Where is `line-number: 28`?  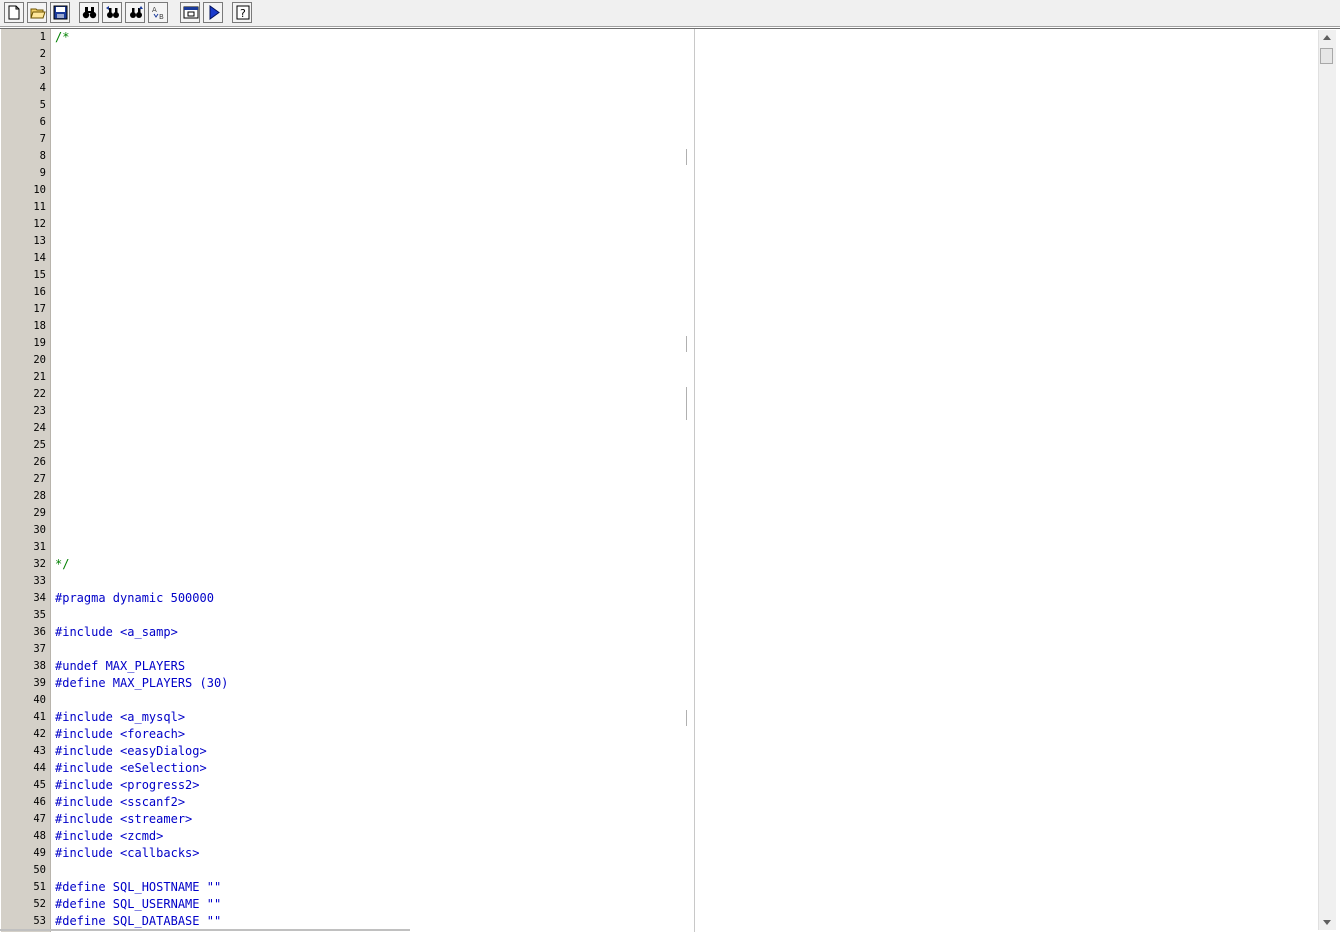 line-number: 28 is located at coordinates (39, 496).